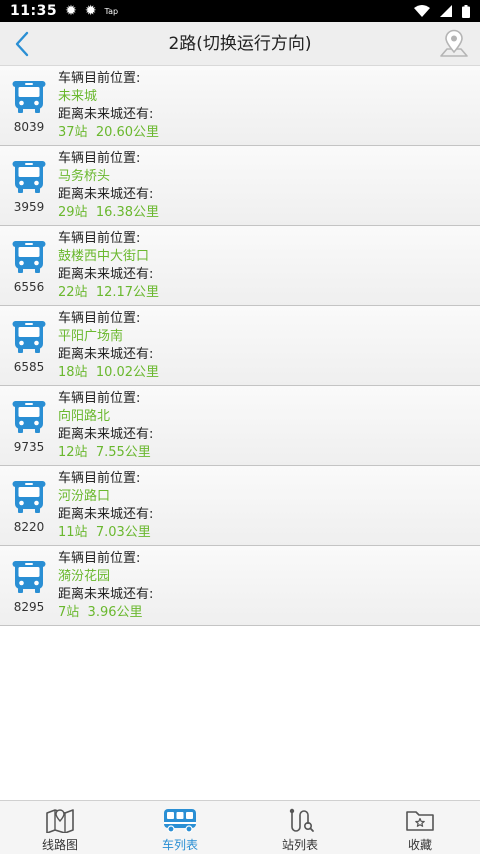 This screenshot has height=854, width=480. Describe the element at coordinates (73, 132) in the screenshot. I see `stops-remaining: 37站` at that location.